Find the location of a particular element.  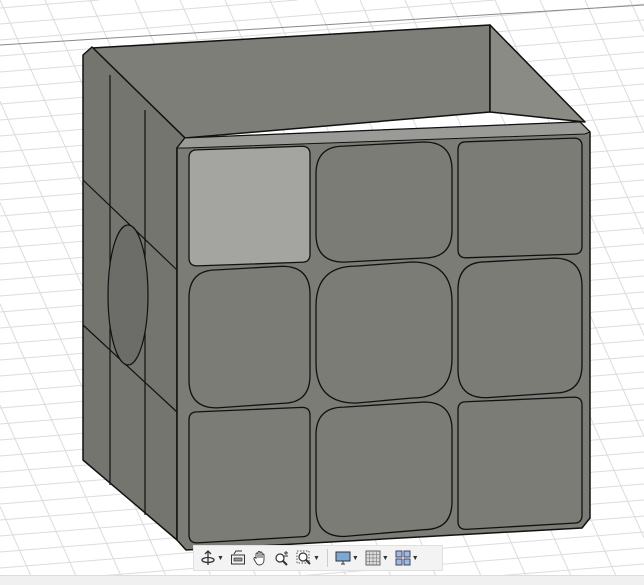

monitor-icon is located at coordinates (343, 558).